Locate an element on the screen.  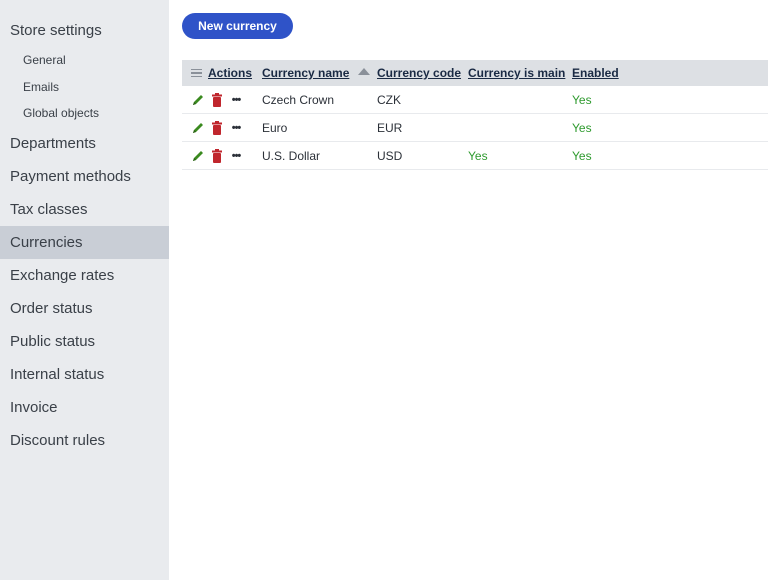
cell-currency-code: EUR is located at coordinates (390, 127).